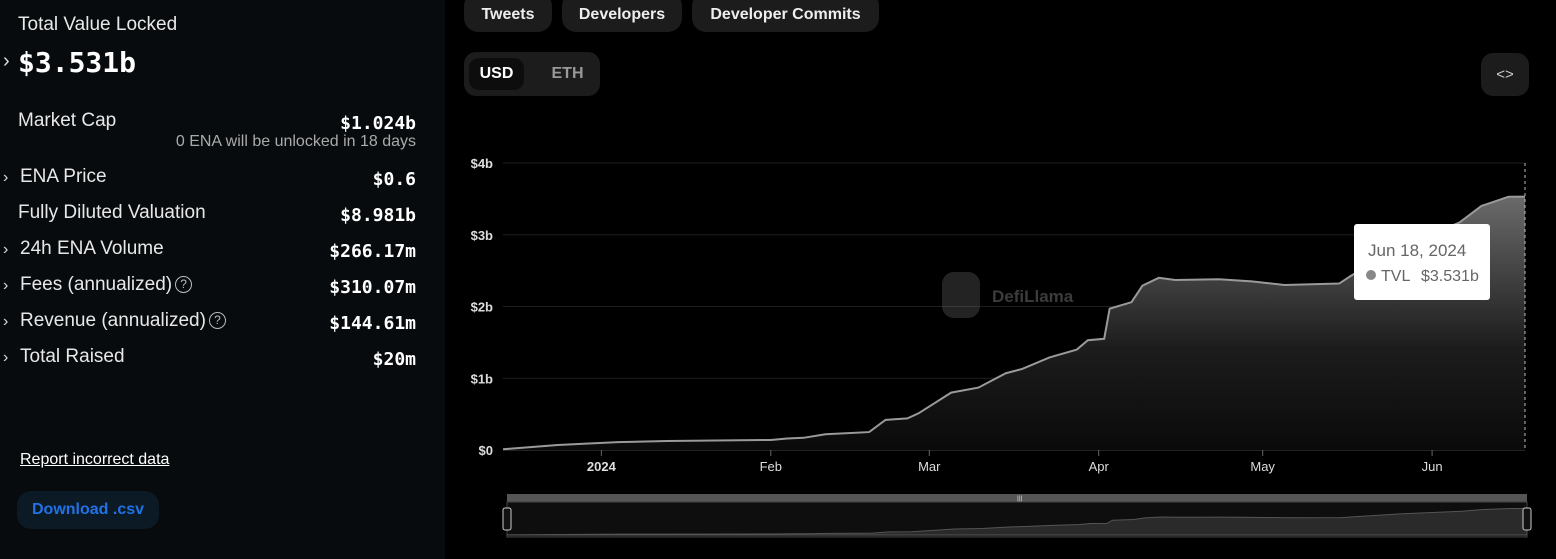 The width and height of the screenshot is (1556, 559). I want to click on metric-label: Revenue (annualized)?, so click(123, 321).